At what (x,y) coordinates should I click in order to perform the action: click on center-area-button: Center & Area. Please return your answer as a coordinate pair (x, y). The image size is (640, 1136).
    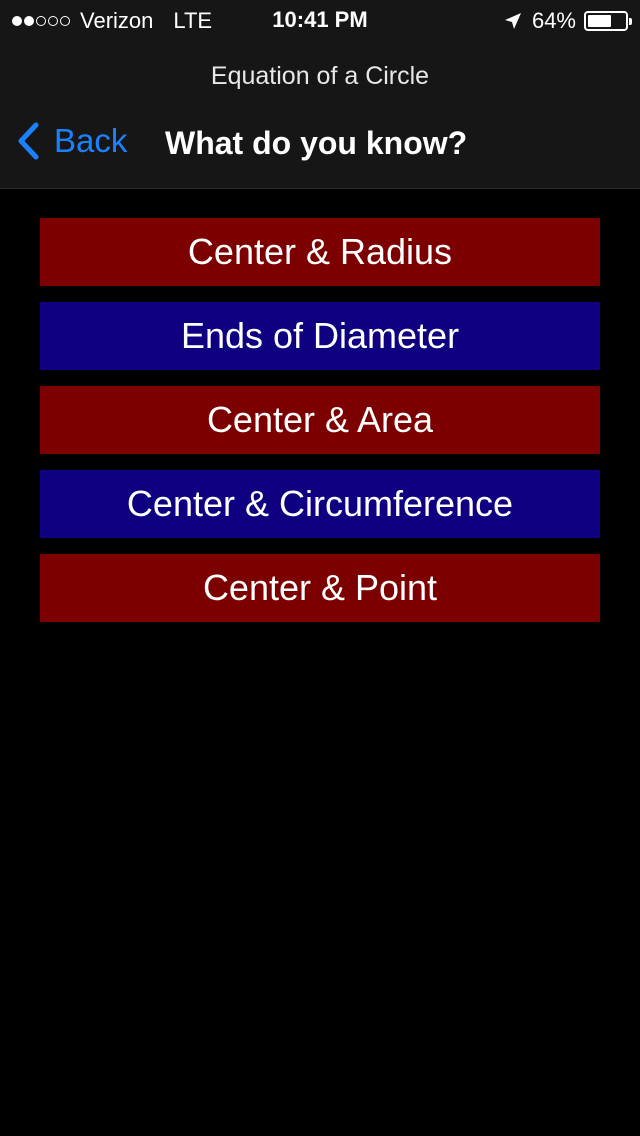
    Looking at the image, I should click on (320, 420).